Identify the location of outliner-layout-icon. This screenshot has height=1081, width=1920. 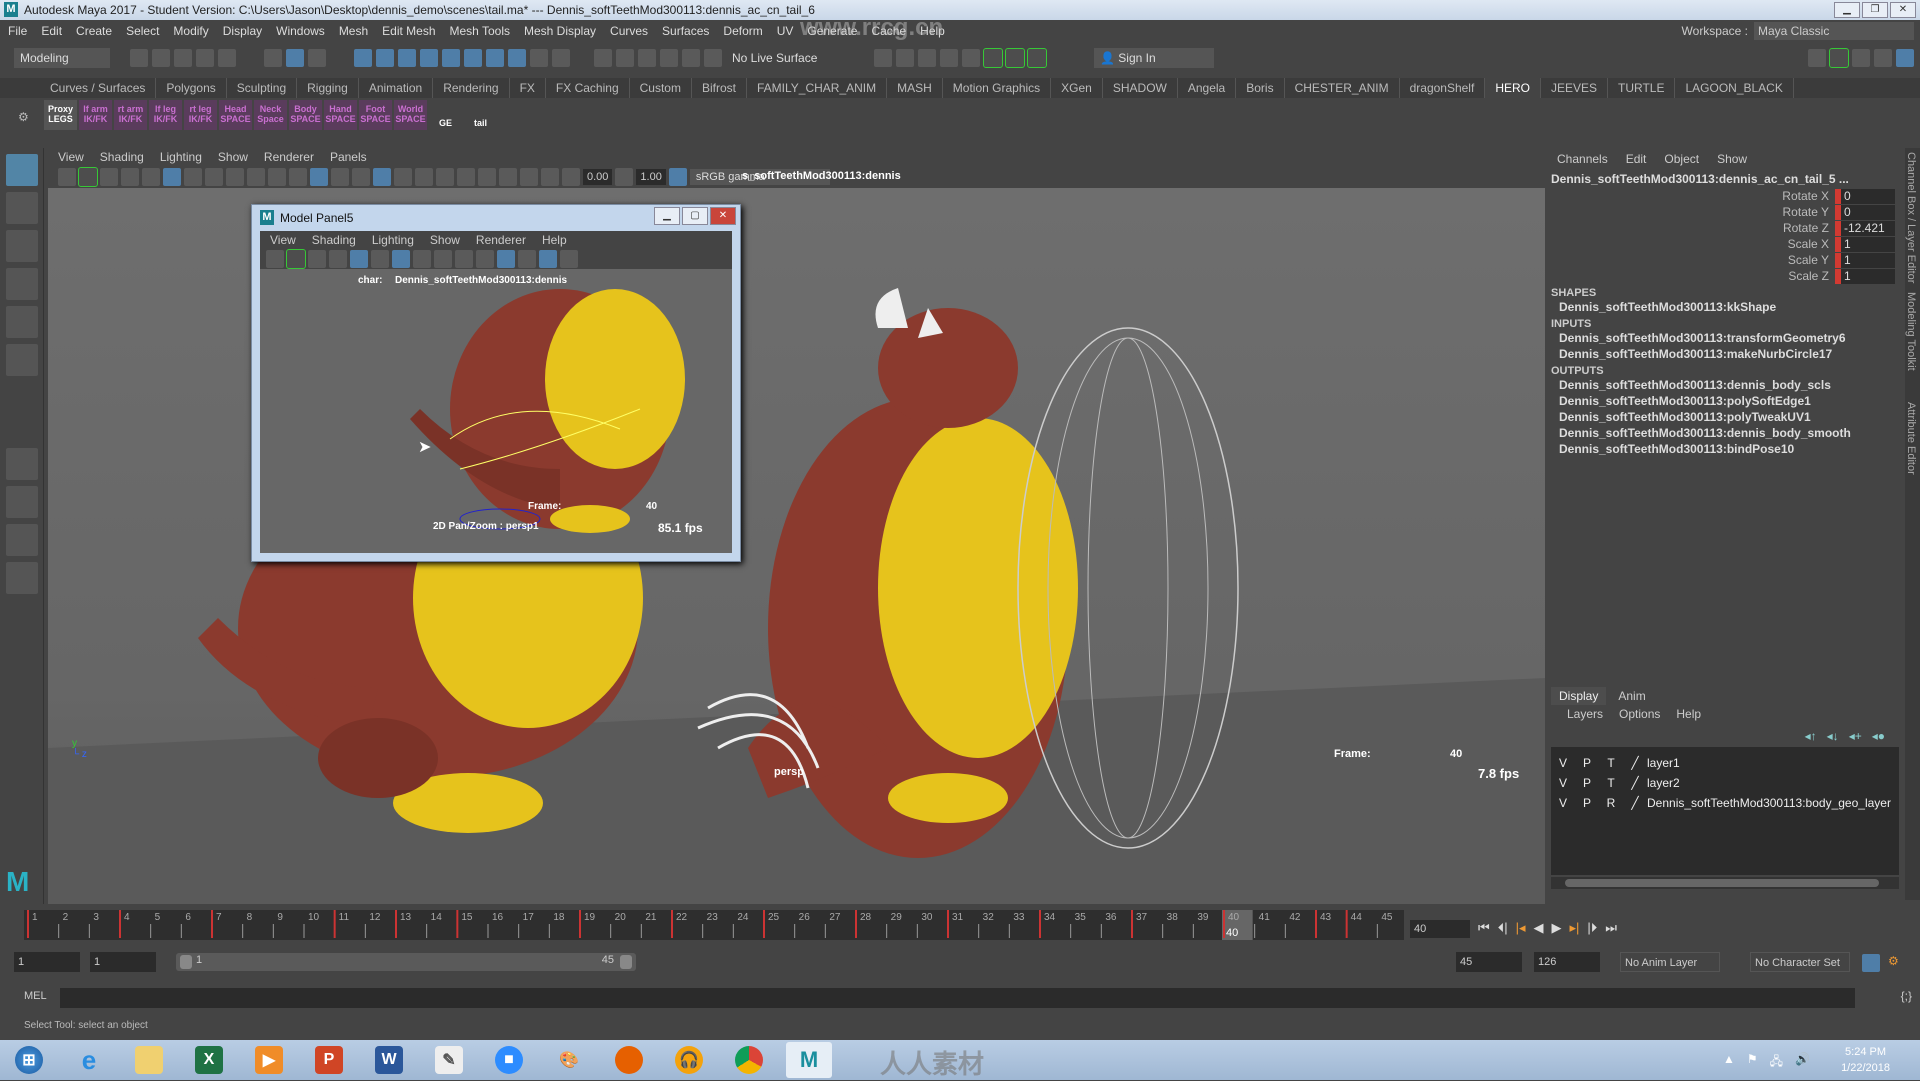
(21, 578).